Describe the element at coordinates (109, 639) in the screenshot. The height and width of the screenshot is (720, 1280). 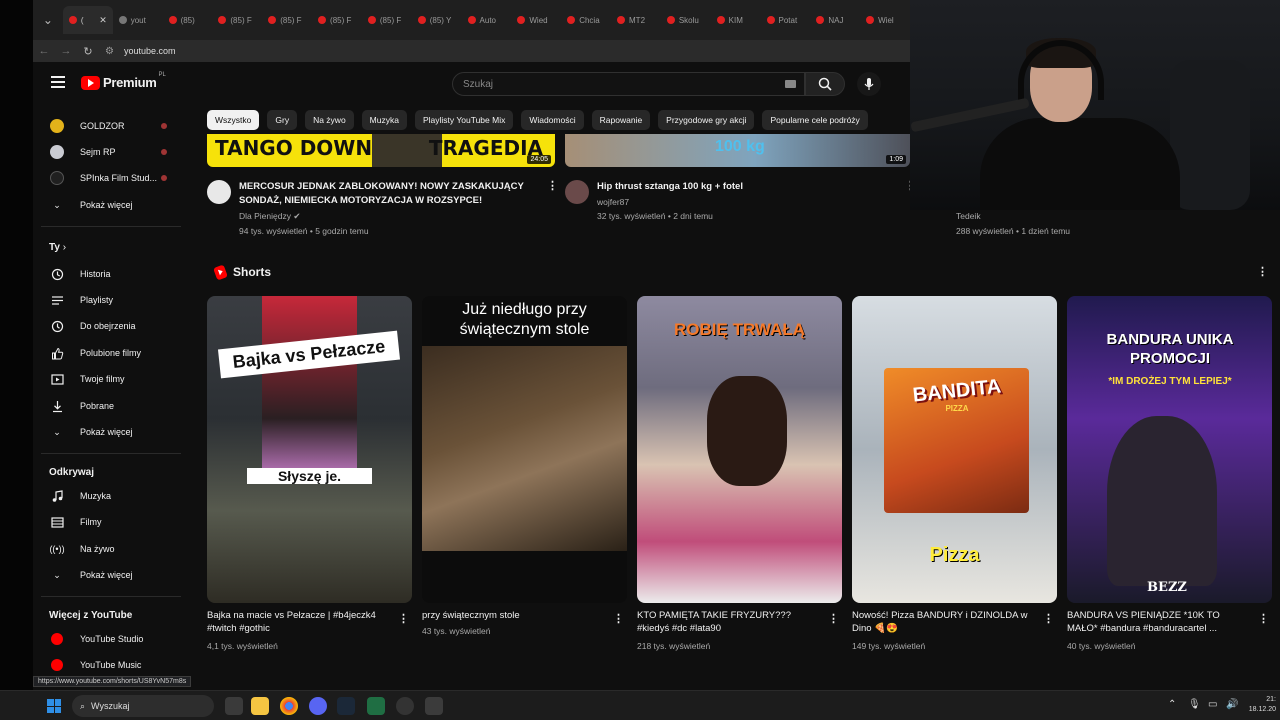
I see `sidebar-item-youtube-studio: YouTube Studio` at that location.